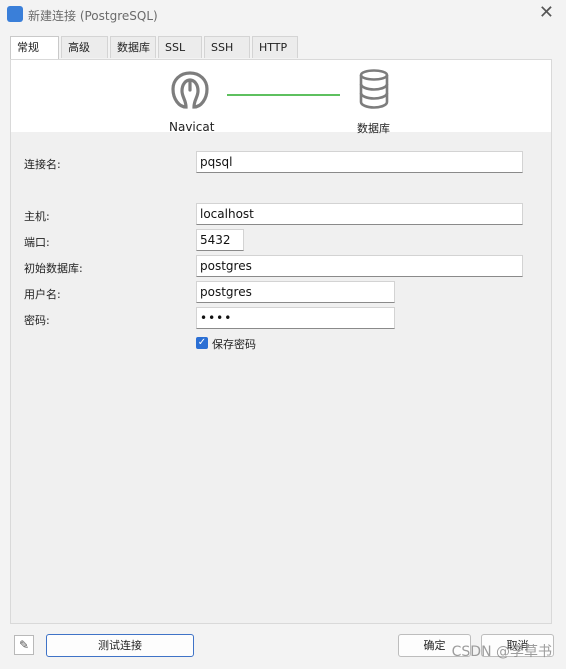 This screenshot has height=669, width=566. I want to click on navicat-logo-icon, so click(190, 90).